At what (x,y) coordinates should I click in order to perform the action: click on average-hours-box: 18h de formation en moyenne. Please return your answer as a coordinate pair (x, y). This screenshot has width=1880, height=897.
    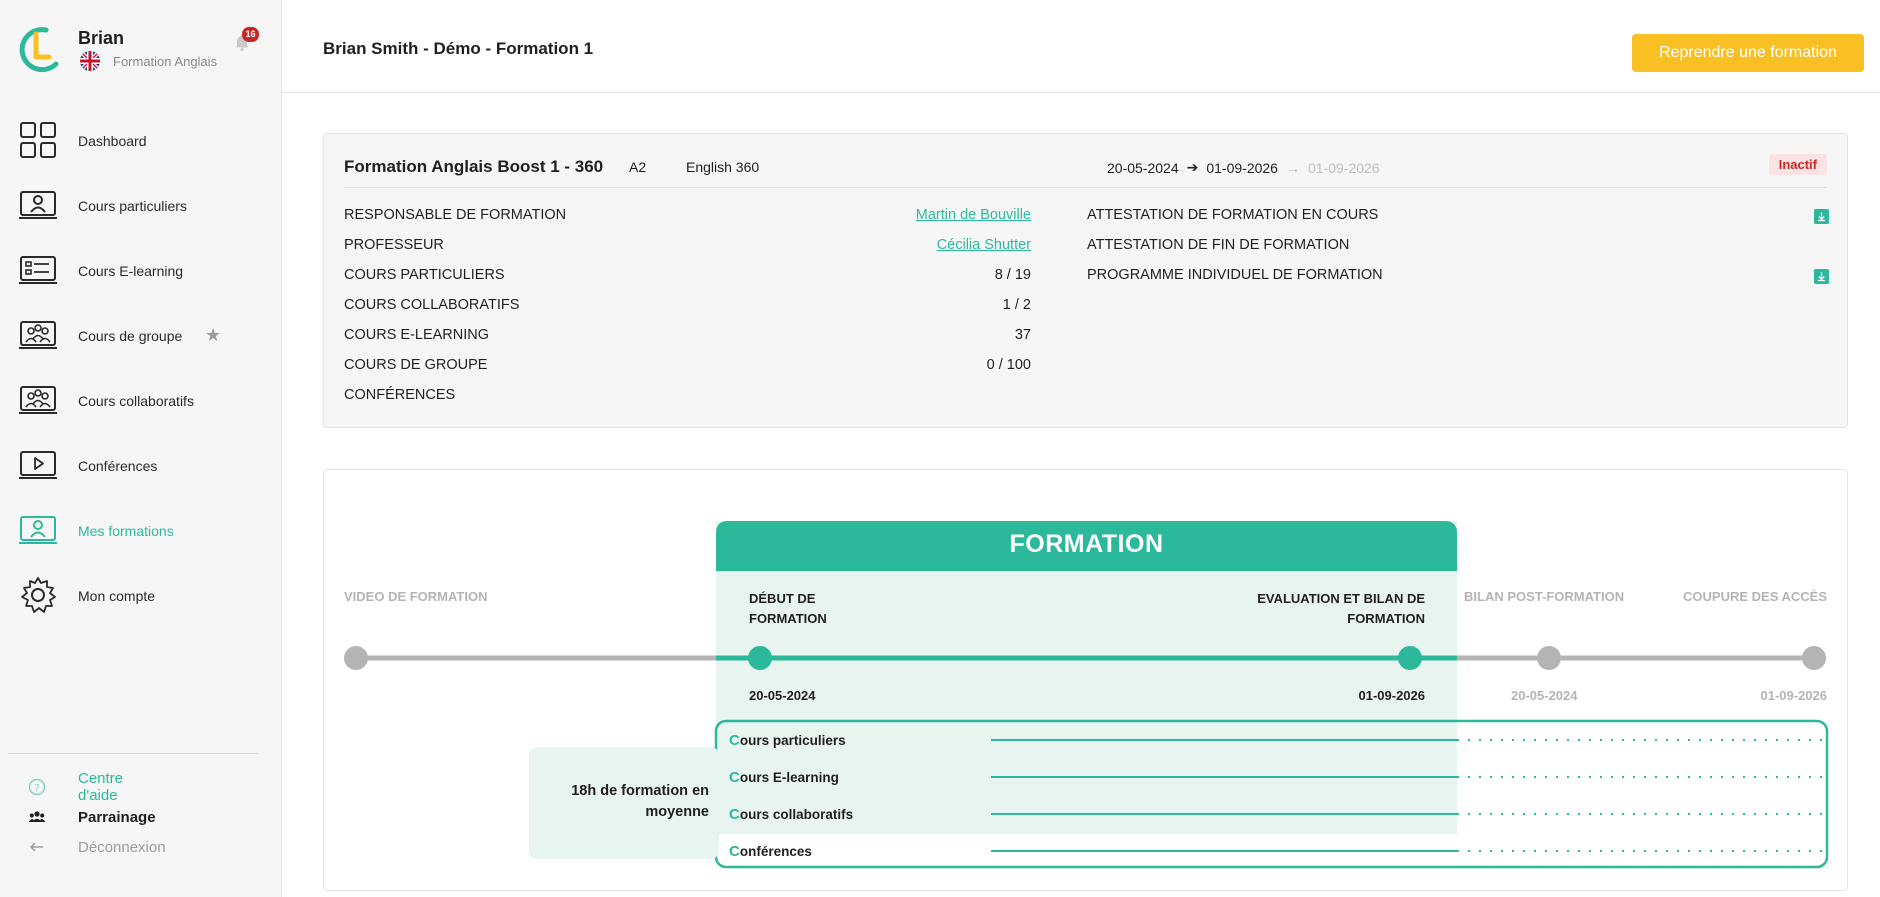
    Looking at the image, I should click on (624, 803).